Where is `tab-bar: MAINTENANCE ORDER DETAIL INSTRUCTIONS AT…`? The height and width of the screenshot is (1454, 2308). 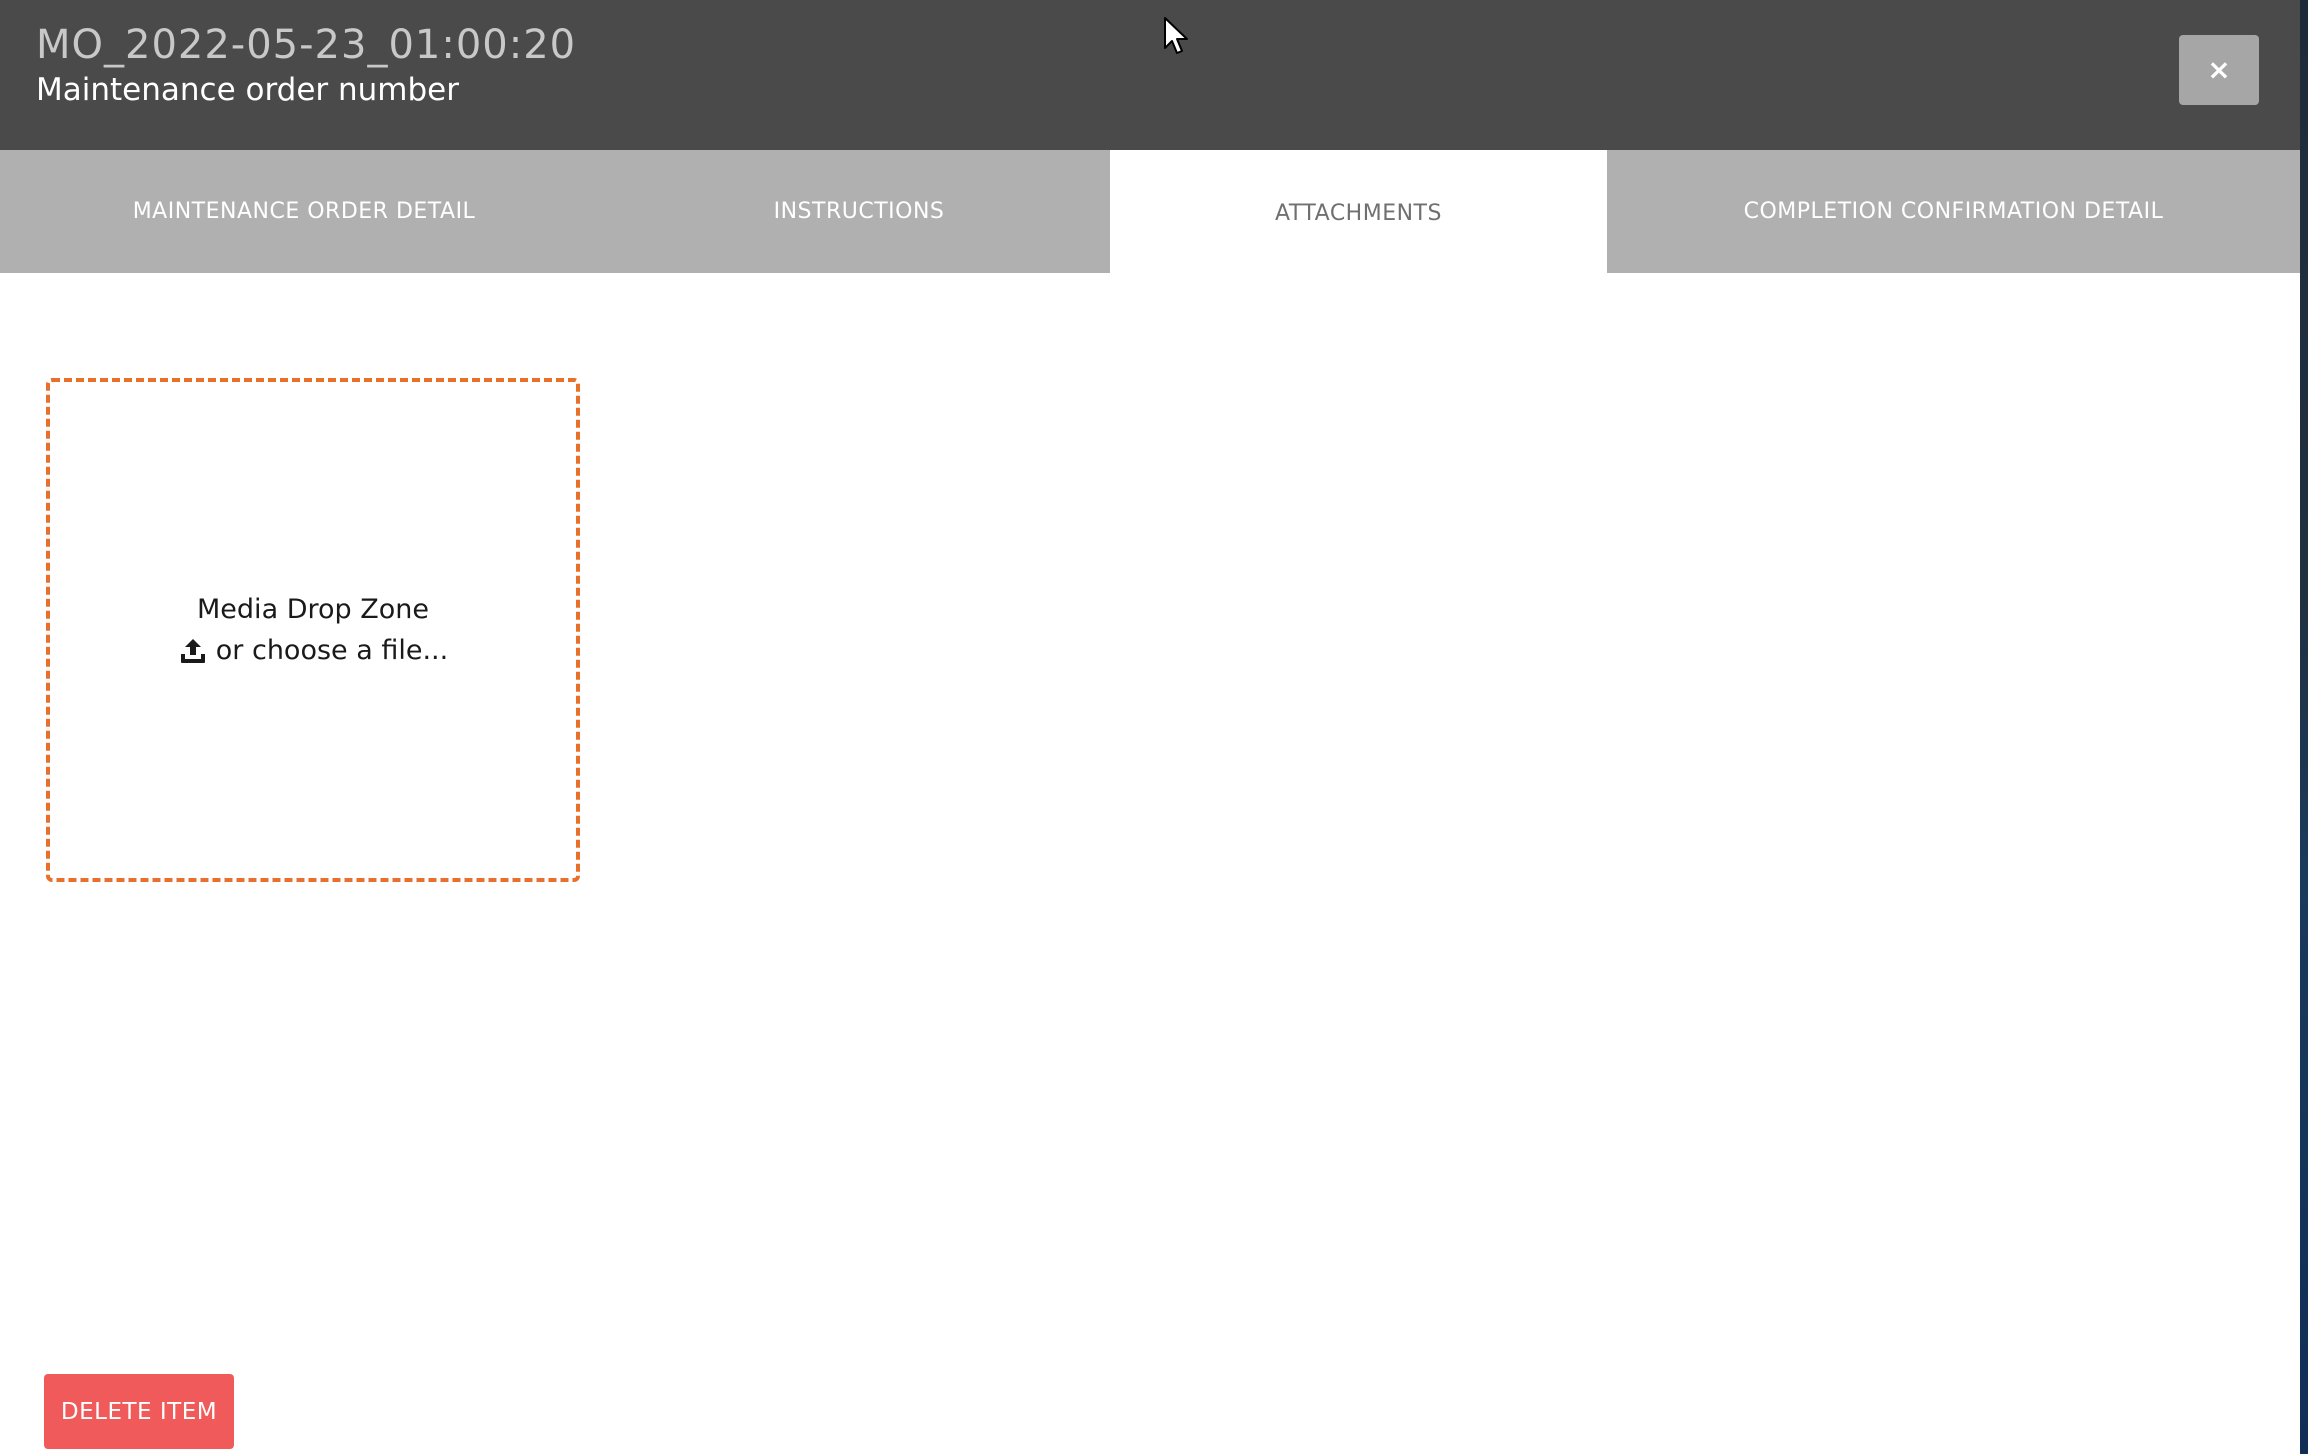 tab-bar: MAINTENANCE ORDER DETAIL INSTRUCTIONS AT… is located at coordinates (1150, 213).